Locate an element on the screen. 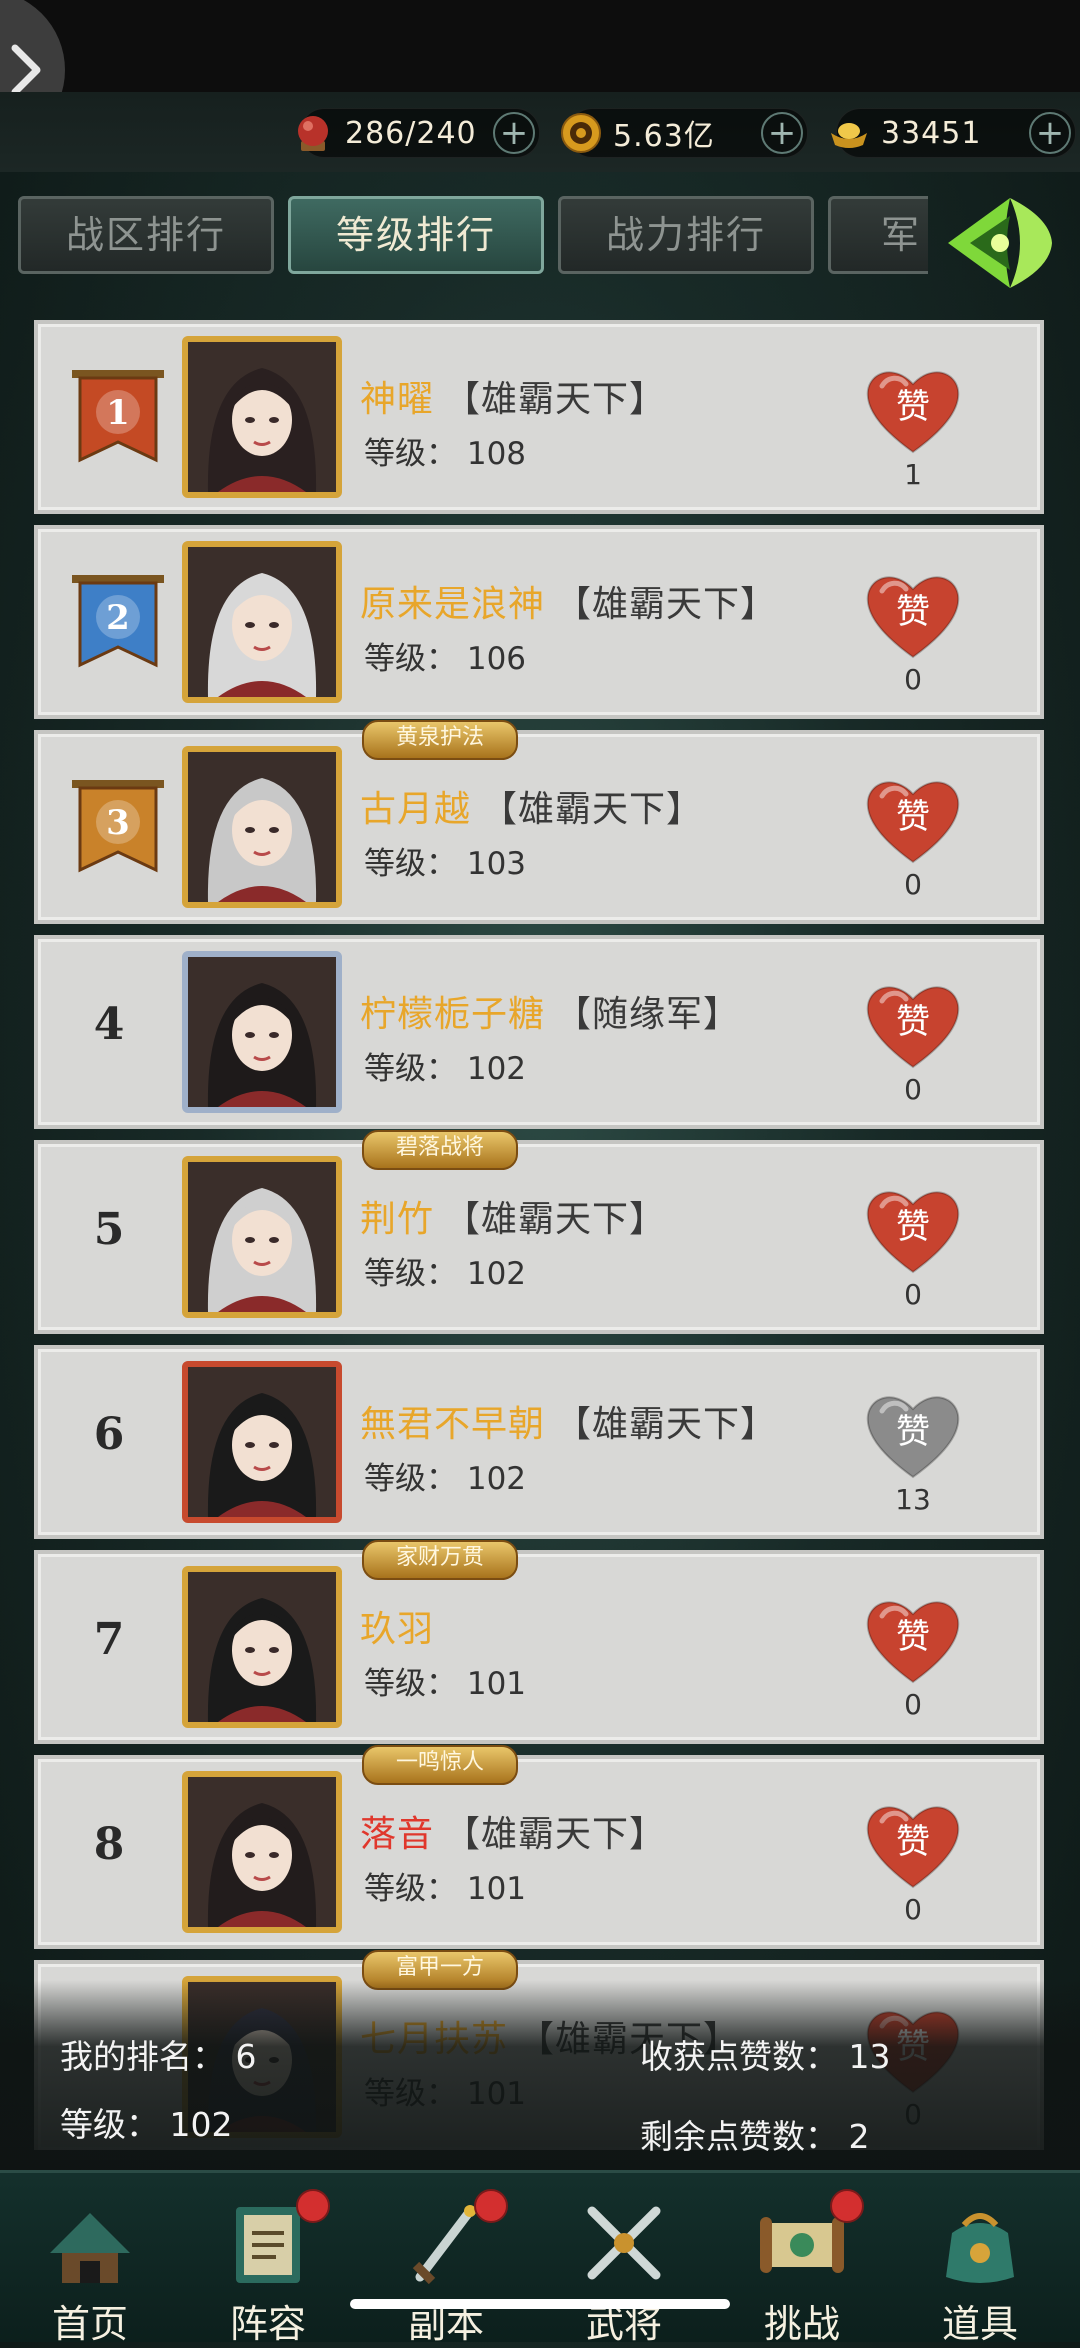 The image size is (1080, 2348). ranking-row: 6 無君不早朝 【雄霸天下】 等级： 102 赞 13 is located at coordinates (539, 1442).